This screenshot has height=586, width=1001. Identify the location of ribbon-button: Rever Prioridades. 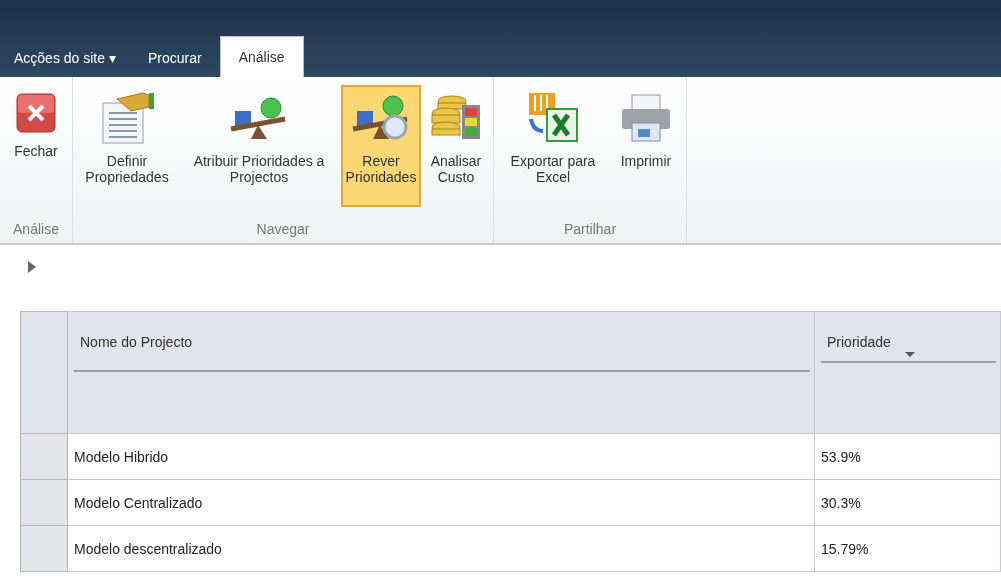
(381, 146).